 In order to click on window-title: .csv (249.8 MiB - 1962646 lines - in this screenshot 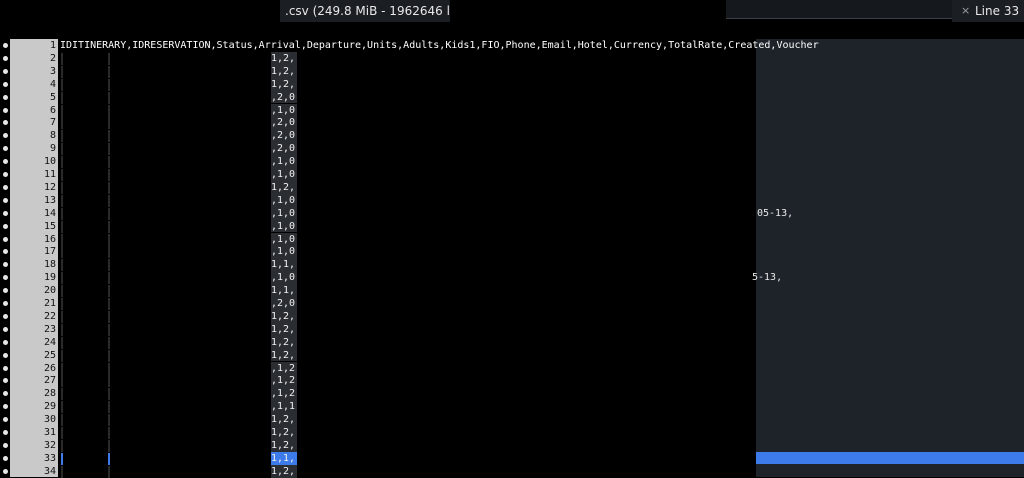, I will do `click(365, 11)`.